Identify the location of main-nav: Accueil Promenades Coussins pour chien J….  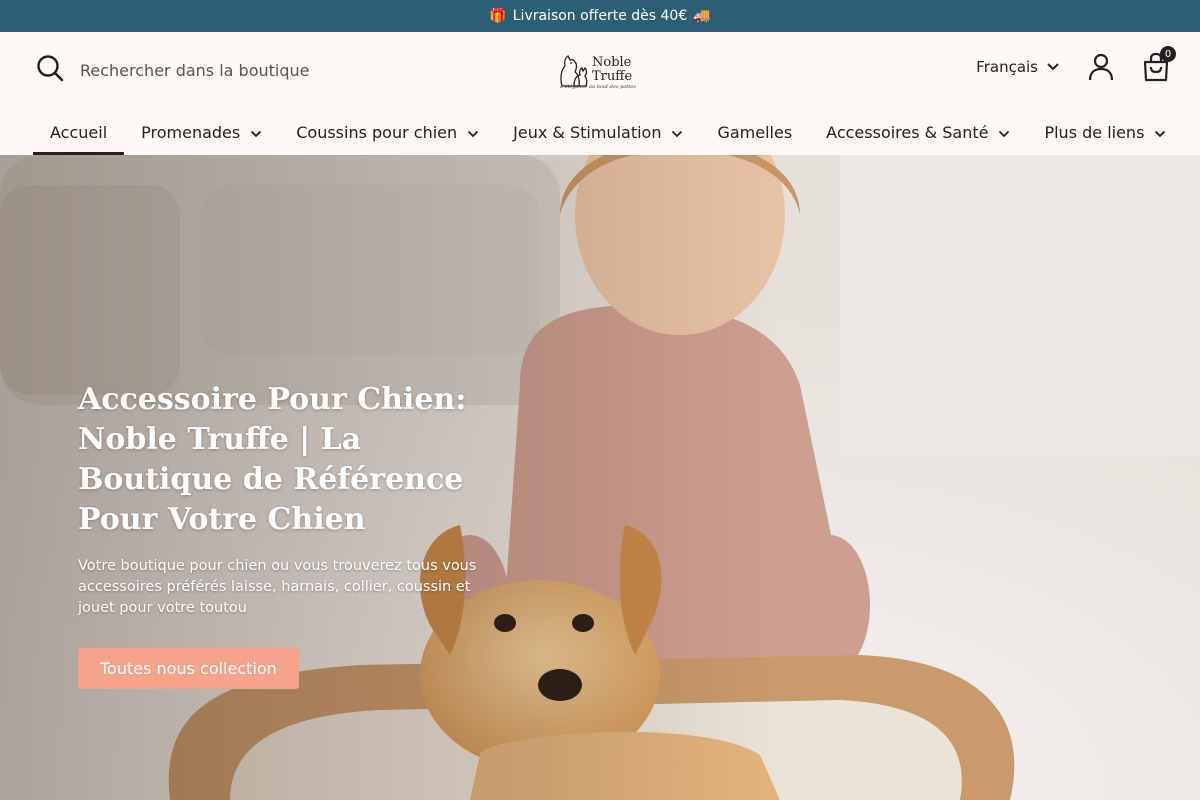
(608, 134).